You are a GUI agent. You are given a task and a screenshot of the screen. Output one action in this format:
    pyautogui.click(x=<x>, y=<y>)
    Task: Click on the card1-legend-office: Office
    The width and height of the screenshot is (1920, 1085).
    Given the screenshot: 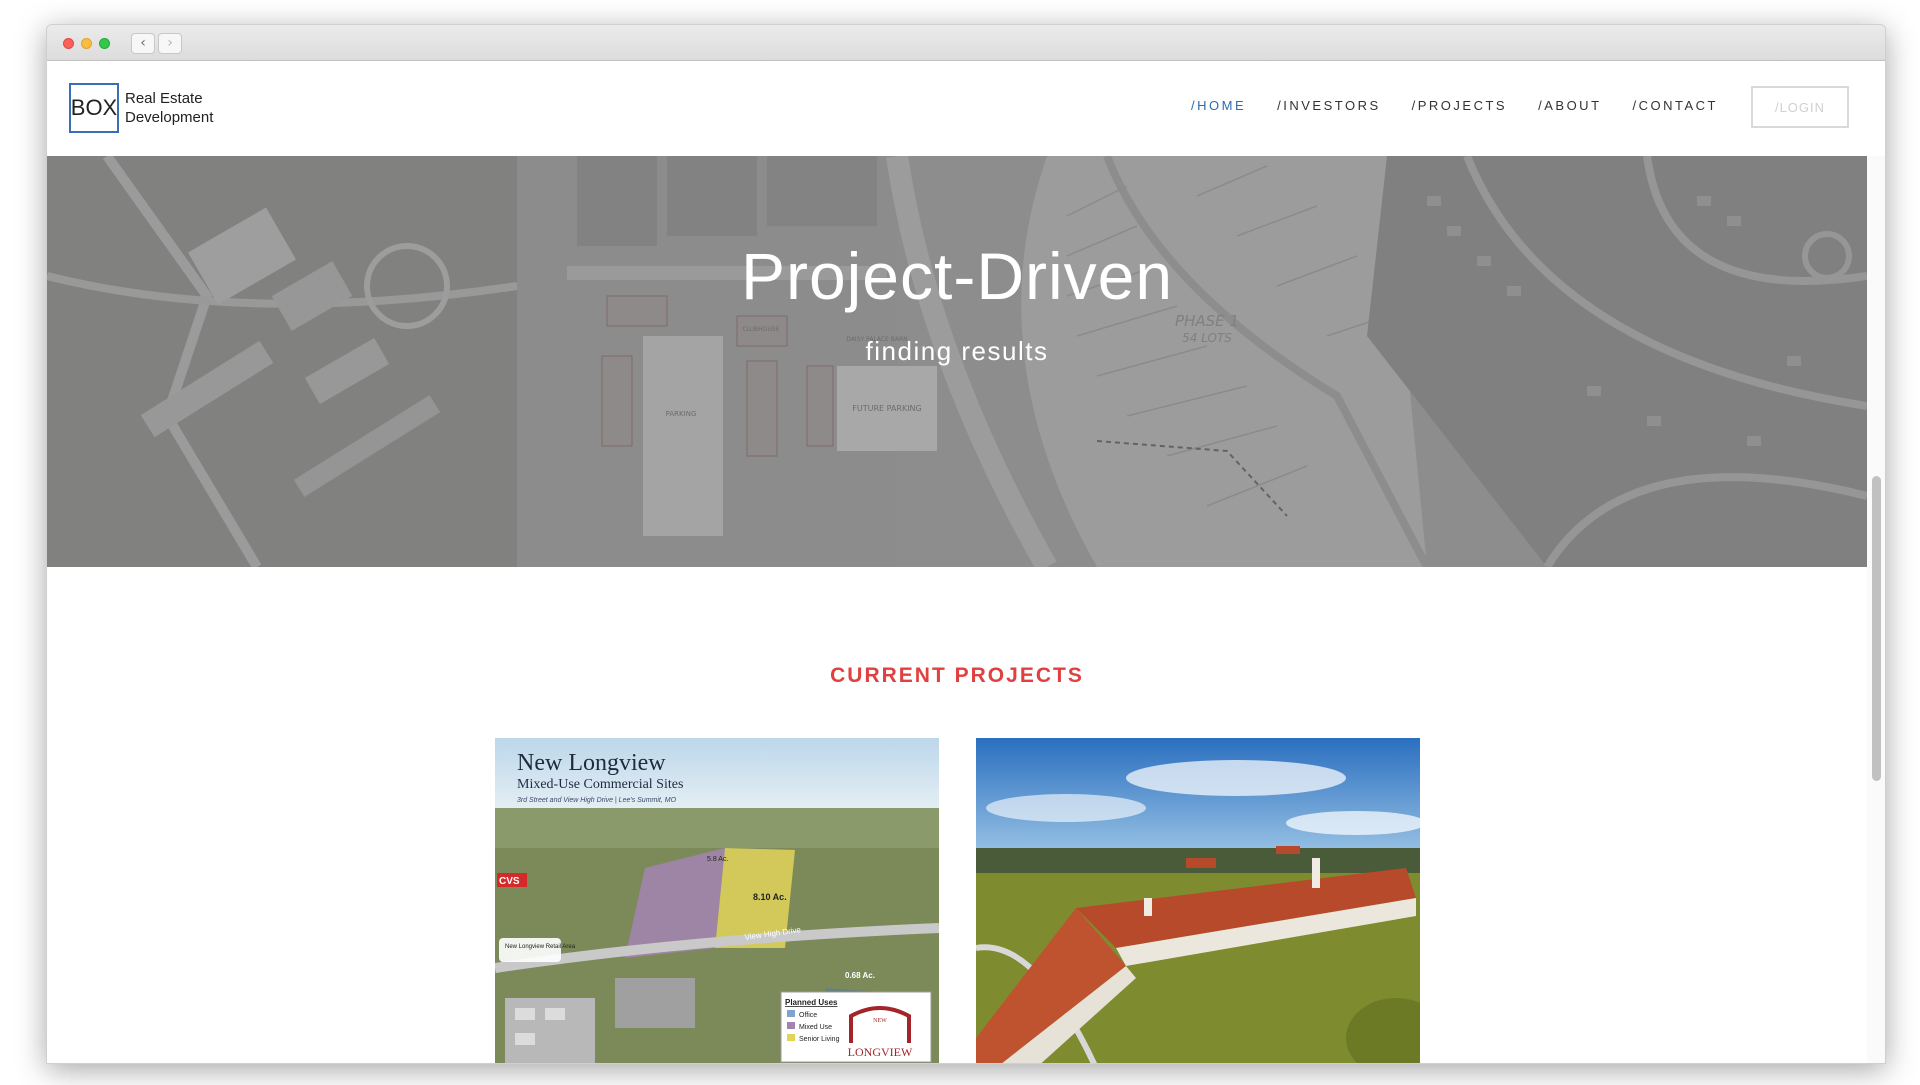 What is the action you would take?
    pyautogui.click(x=808, y=1015)
    